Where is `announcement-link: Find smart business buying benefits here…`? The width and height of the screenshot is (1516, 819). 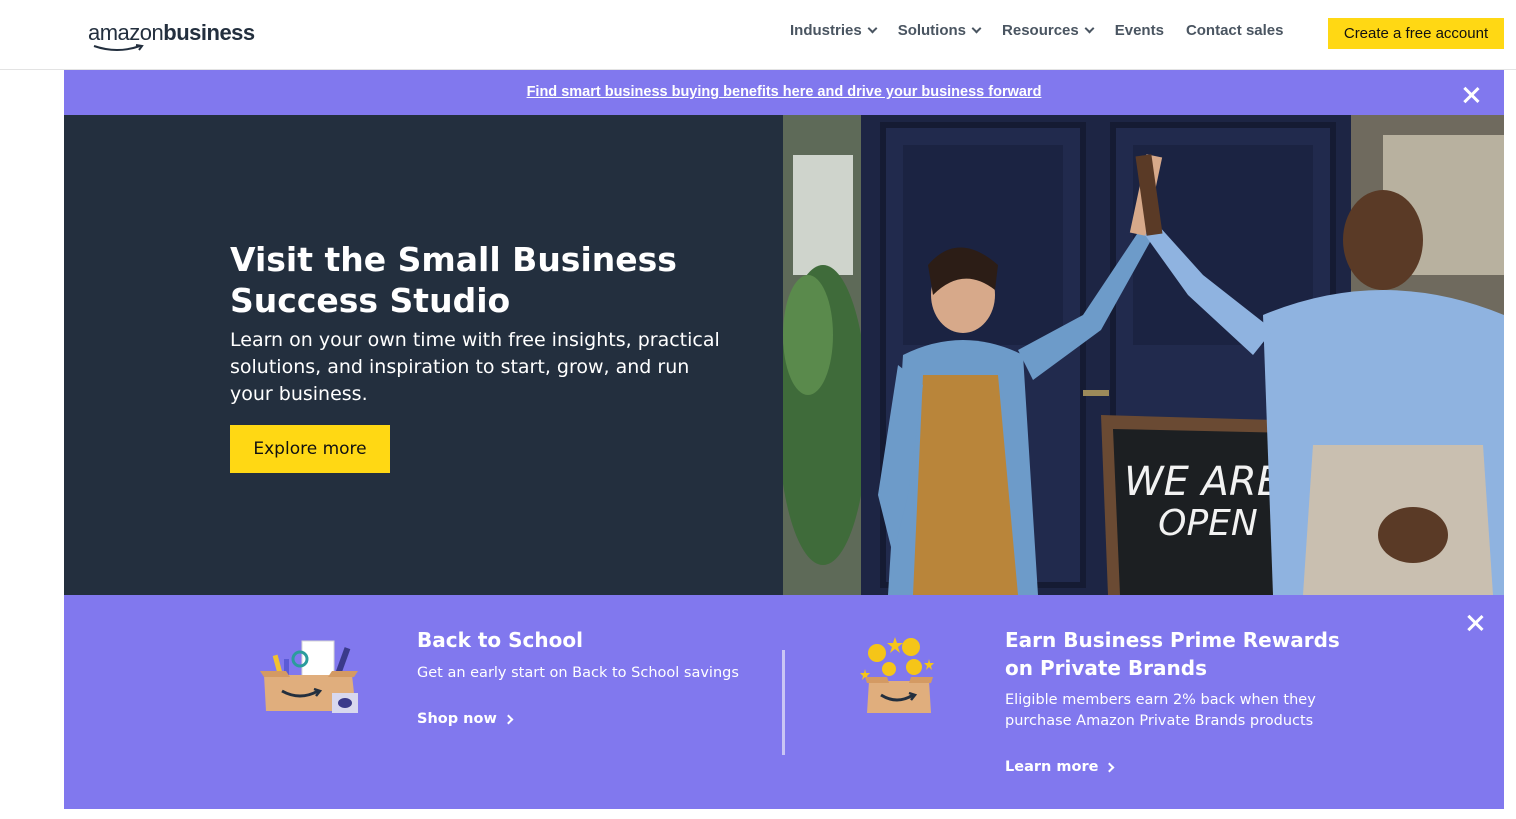
announcement-link: Find smart business buying benefits here… is located at coordinates (784, 92).